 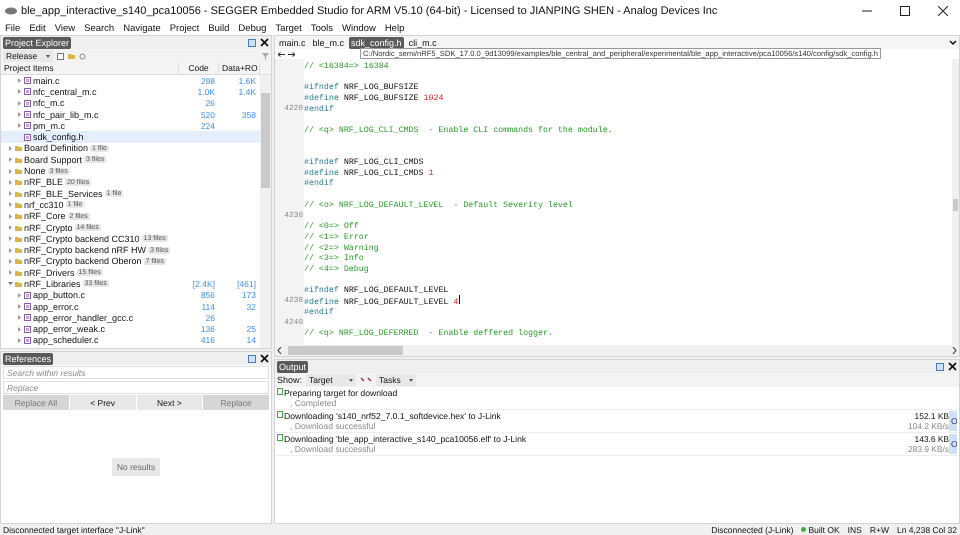 I want to click on download-rate: 104.2 KB/s, so click(x=928, y=426).